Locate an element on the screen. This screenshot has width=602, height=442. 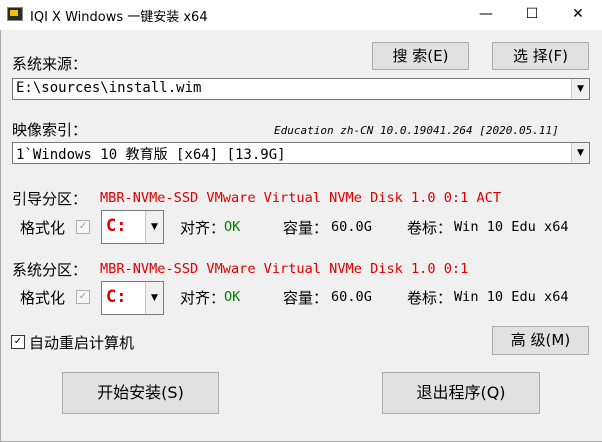
source-path-value: E:\sources\install.wim is located at coordinates (109, 88).